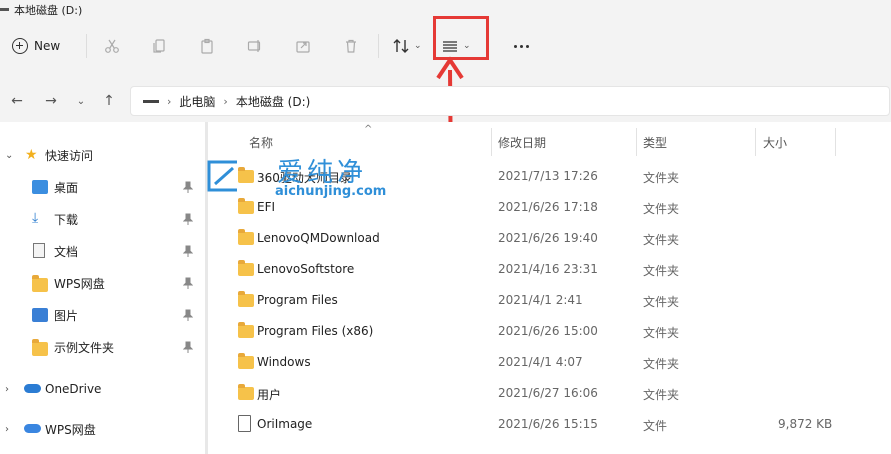 This screenshot has height=454, width=891. I want to click on table-row: Program Files 2021/4/1 2:41 文件夹, so click(549, 301).